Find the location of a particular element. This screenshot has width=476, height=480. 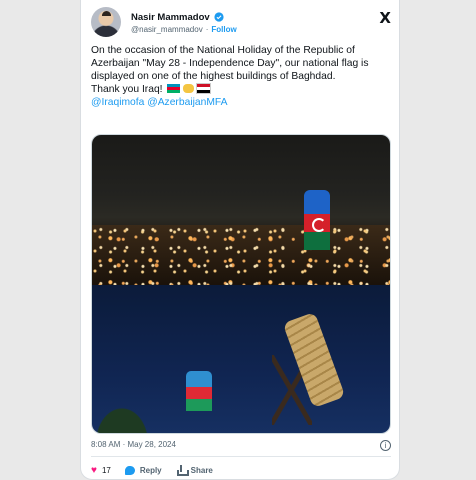

timestamp: 8:08 AM · May 28, 2024 is located at coordinates (133, 444).